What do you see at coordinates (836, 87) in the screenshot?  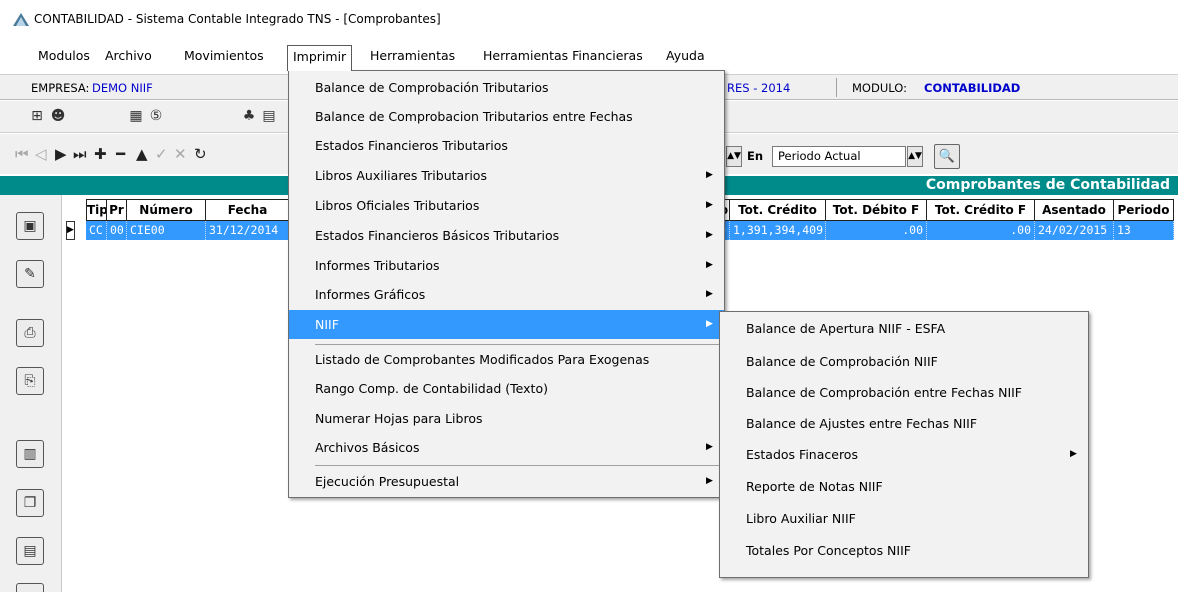 I see `separator` at bounding box center [836, 87].